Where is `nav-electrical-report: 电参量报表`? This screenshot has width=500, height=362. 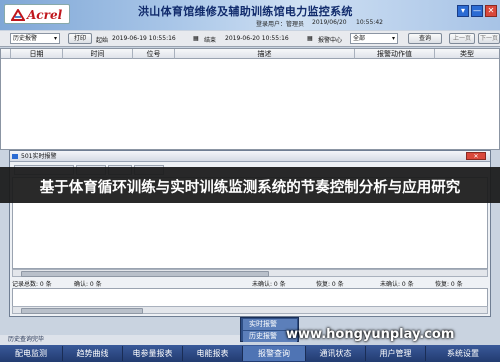
nav-electrical-report: 电参量报表 is located at coordinates (153, 353).